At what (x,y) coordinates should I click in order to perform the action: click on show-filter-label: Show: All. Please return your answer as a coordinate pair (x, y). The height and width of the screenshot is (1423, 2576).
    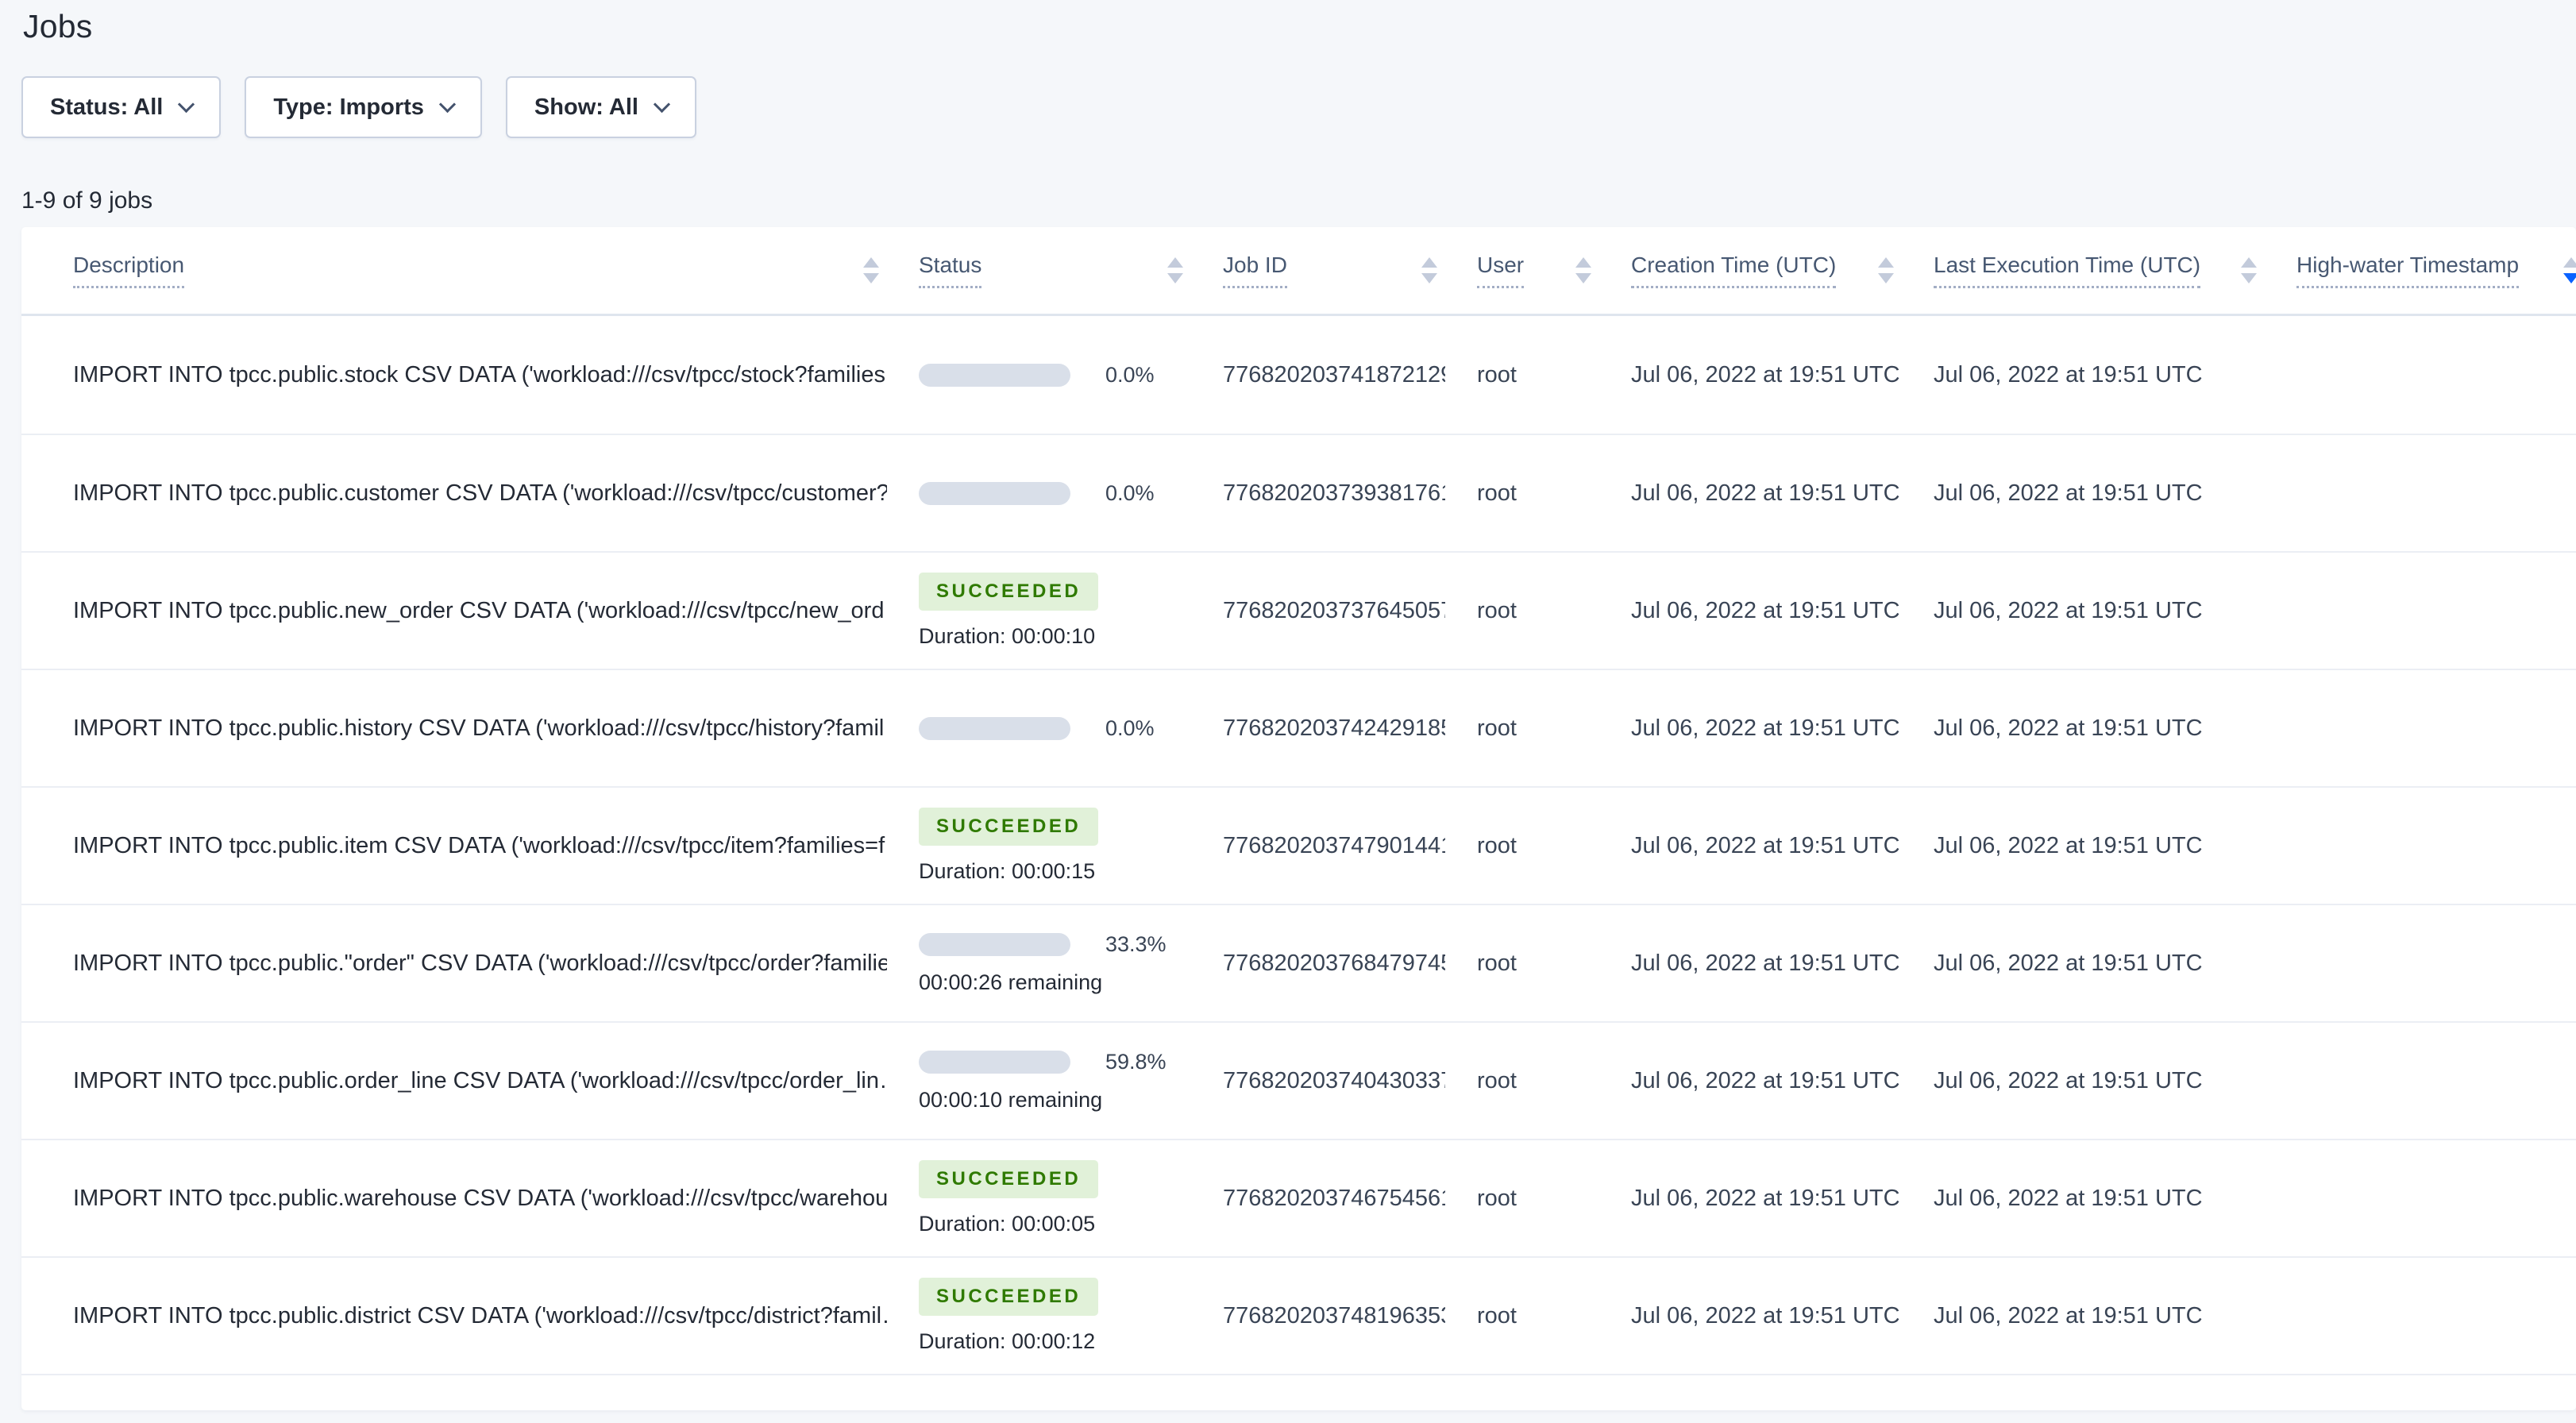
    Looking at the image, I should click on (586, 107).